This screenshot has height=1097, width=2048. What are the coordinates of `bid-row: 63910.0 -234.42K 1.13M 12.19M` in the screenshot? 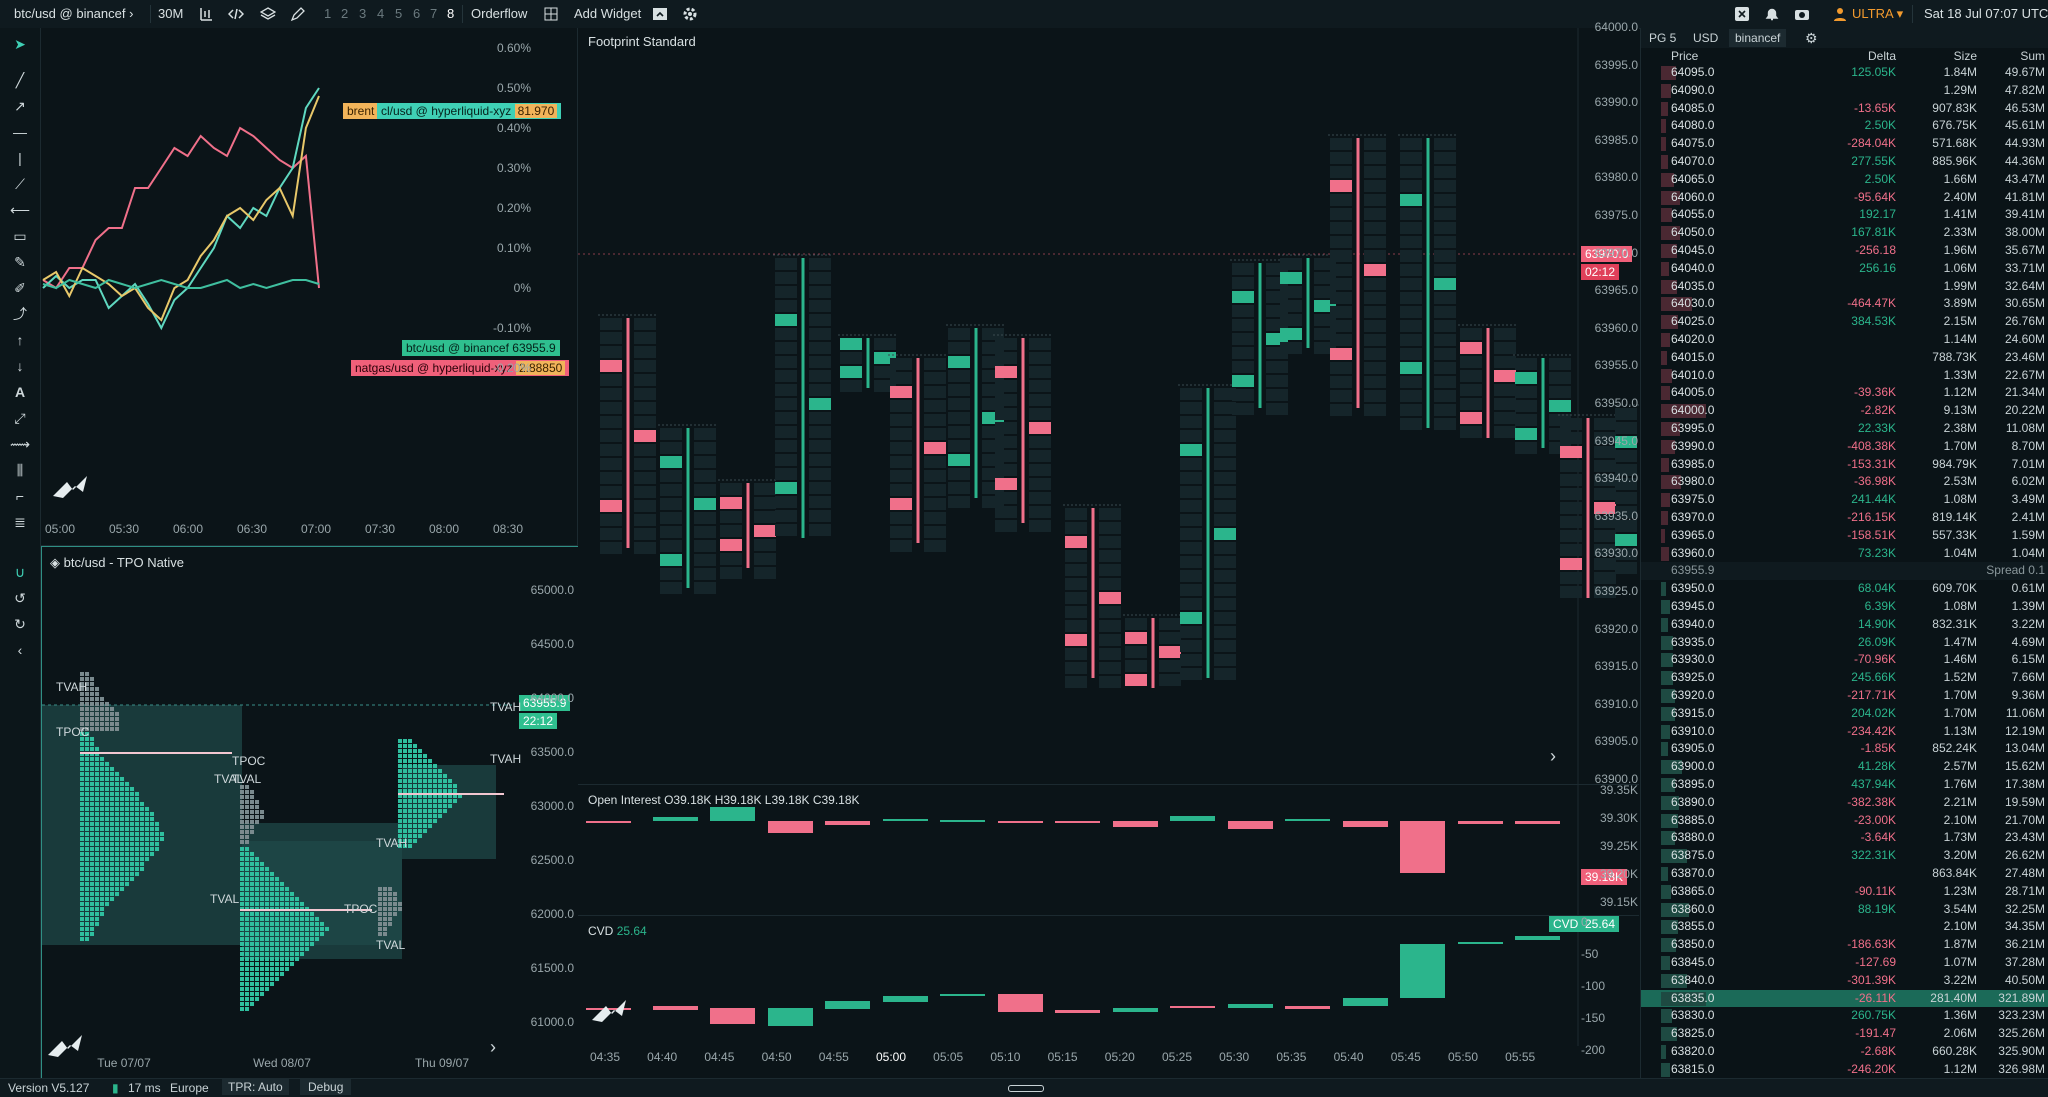 It's located at (1844, 732).